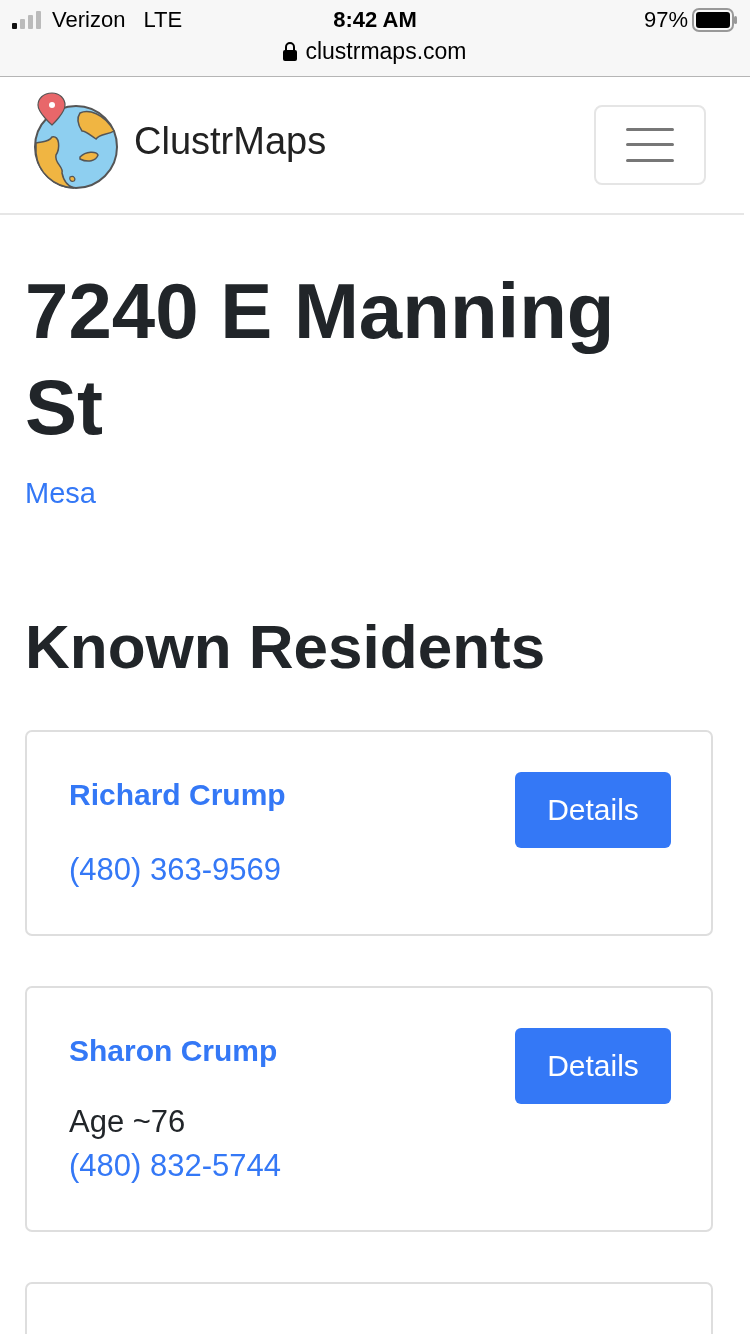  What do you see at coordinates (28, 20) in the screenshot?
I see `signal-icon` at bounding box center [28, 20].